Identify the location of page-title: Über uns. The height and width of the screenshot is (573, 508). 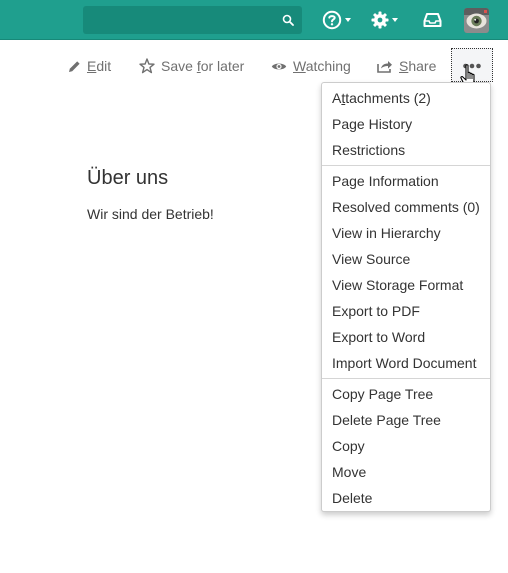
(128, 178).